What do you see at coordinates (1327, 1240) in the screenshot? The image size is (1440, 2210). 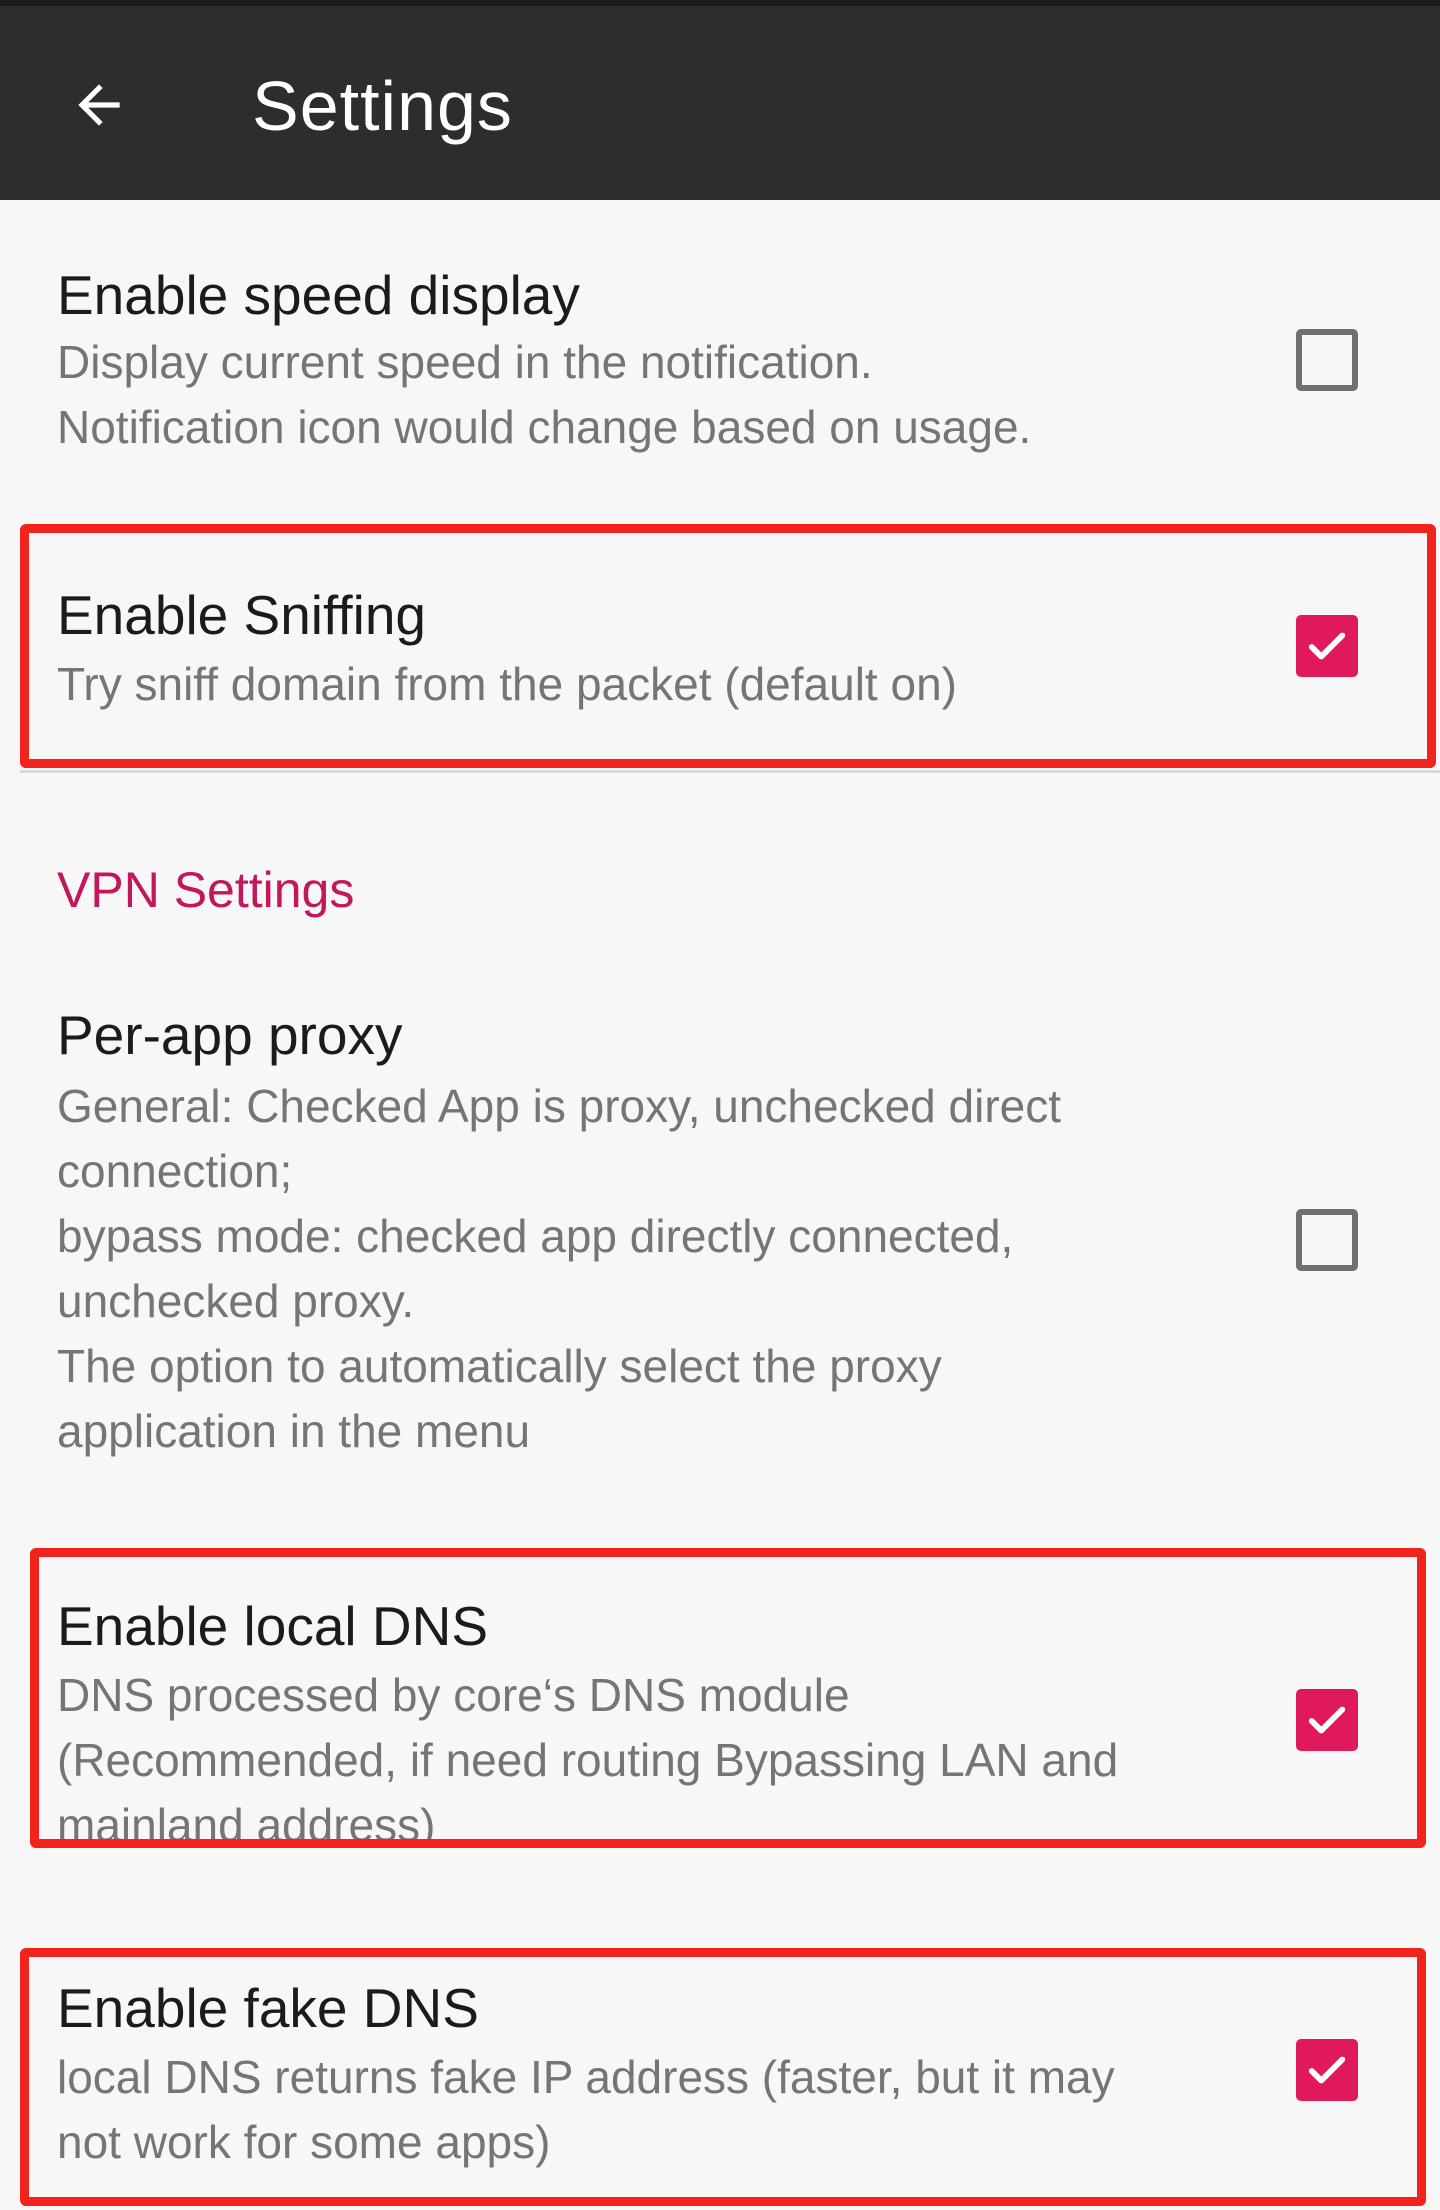 I see `per-app-proxy-checkbox` at bounding box center [1327, 1240].